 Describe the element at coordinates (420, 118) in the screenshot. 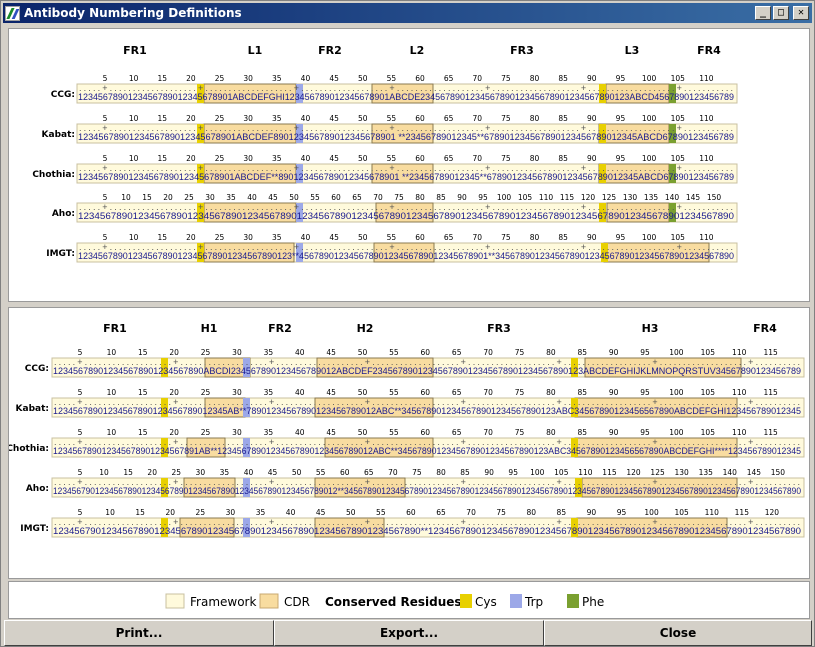

I see `light-tick-label: 60` at that location.